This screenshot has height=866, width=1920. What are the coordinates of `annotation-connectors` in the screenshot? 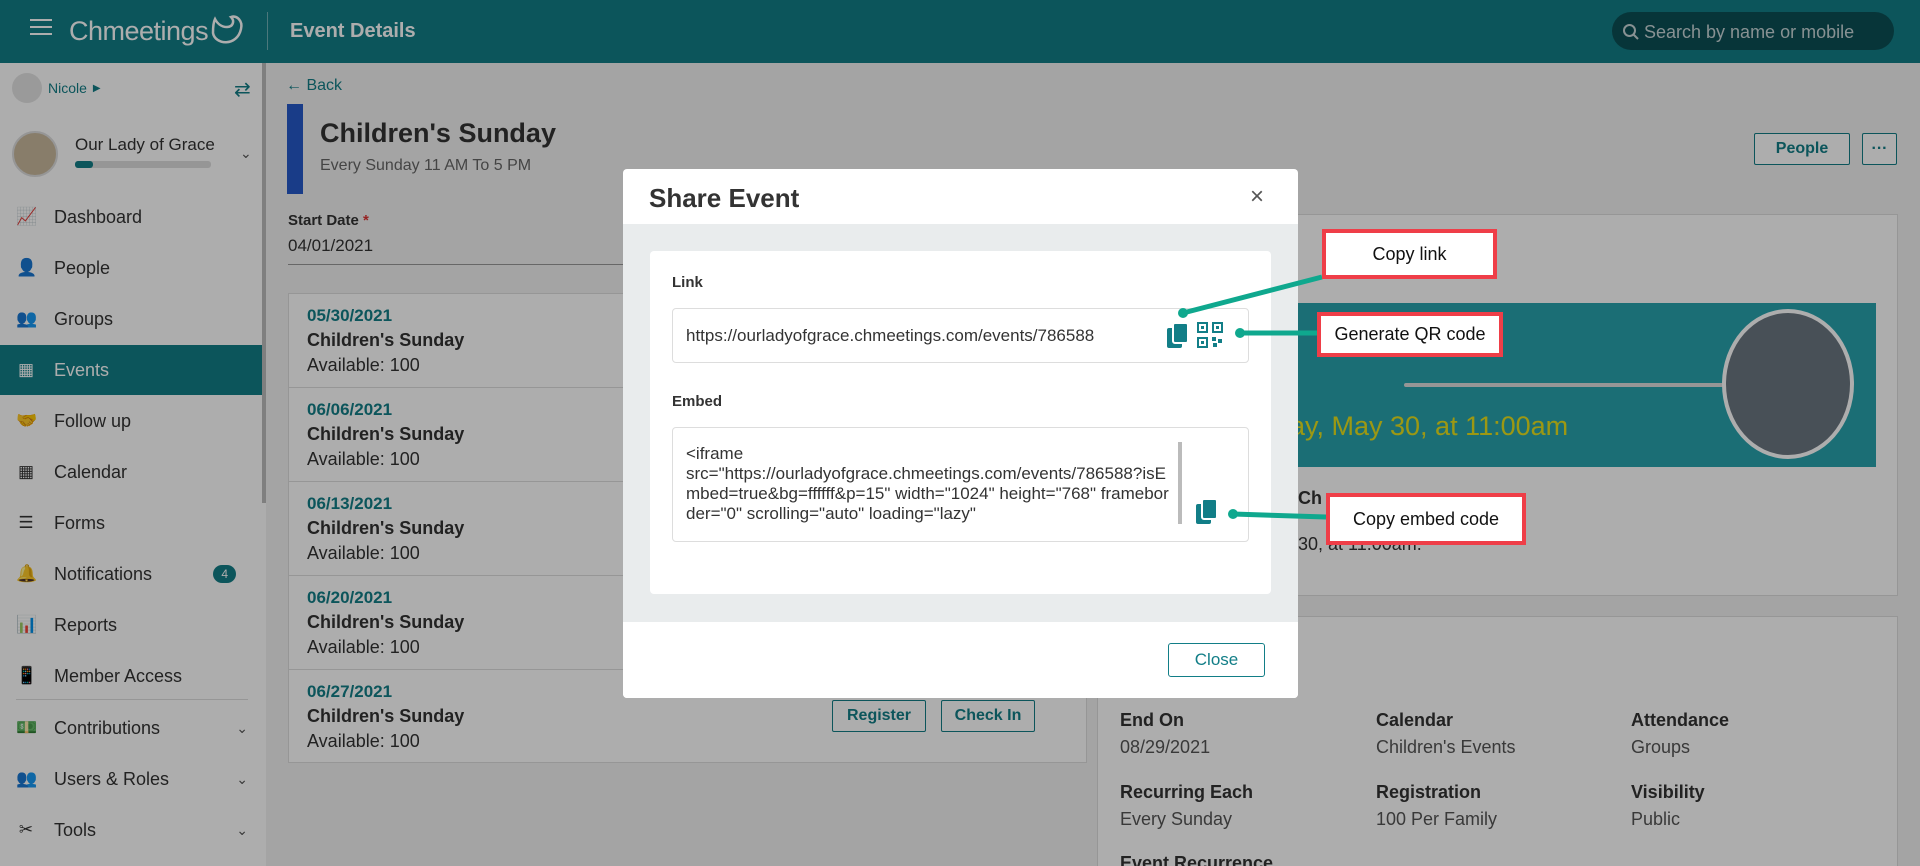 It's located at (1252, 397).